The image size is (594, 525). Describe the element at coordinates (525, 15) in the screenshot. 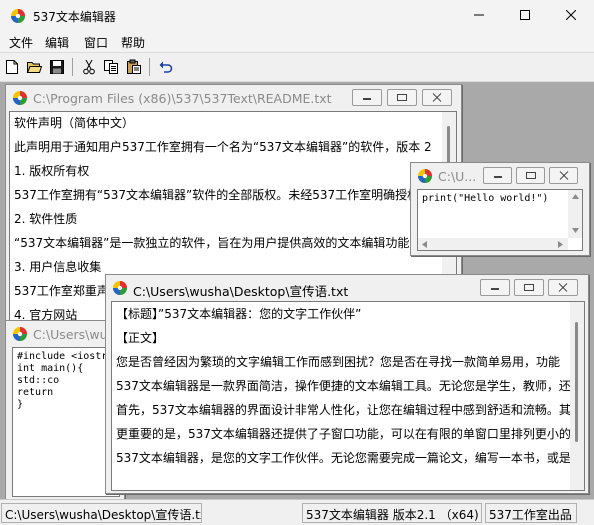

I see `maximize-button` at that location.